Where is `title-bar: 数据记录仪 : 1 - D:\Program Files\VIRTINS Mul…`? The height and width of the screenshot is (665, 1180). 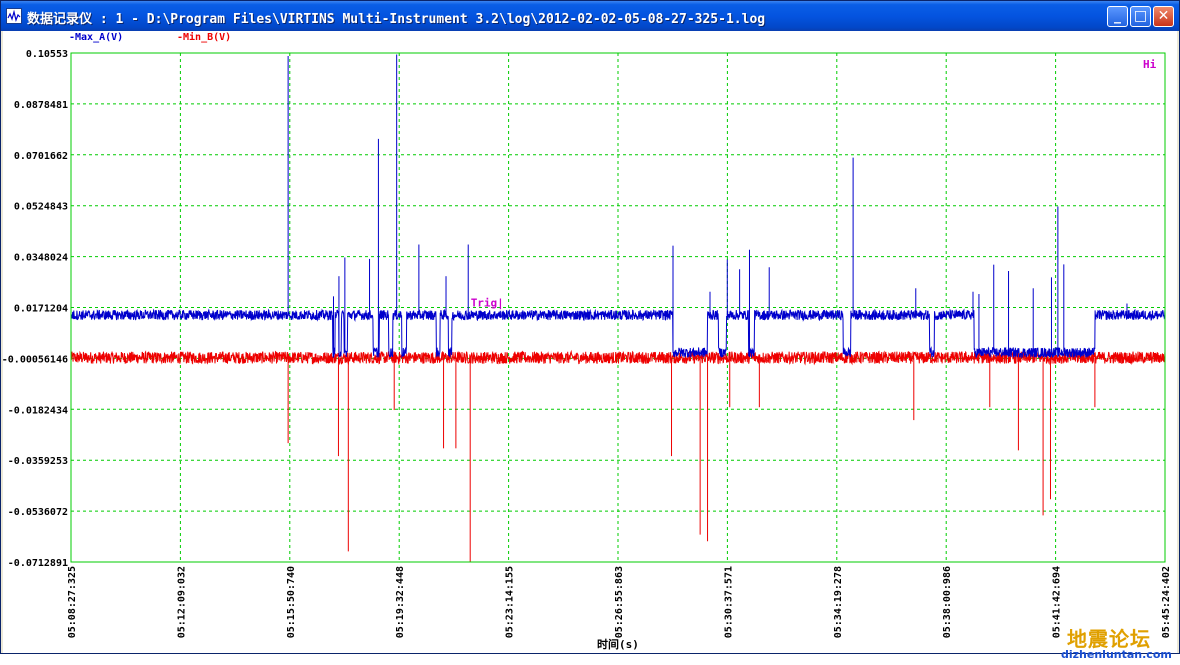
title-bar: 数据记录仪 : 1 - D:\Program Files\VIRTINS Mul… is located at coordinates (590, 16).